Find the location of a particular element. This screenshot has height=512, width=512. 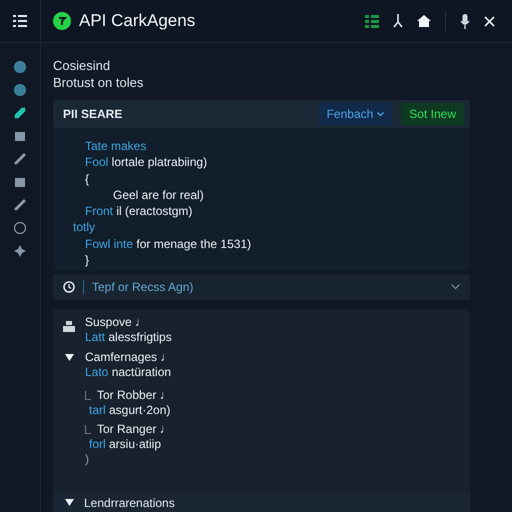

closing-bracket: ) is located at coordinates (87, 459).